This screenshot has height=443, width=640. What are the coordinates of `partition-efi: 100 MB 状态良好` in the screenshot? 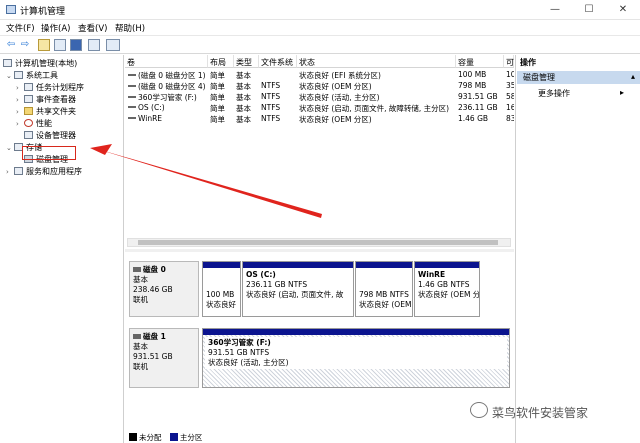 It's located at (221, 289).